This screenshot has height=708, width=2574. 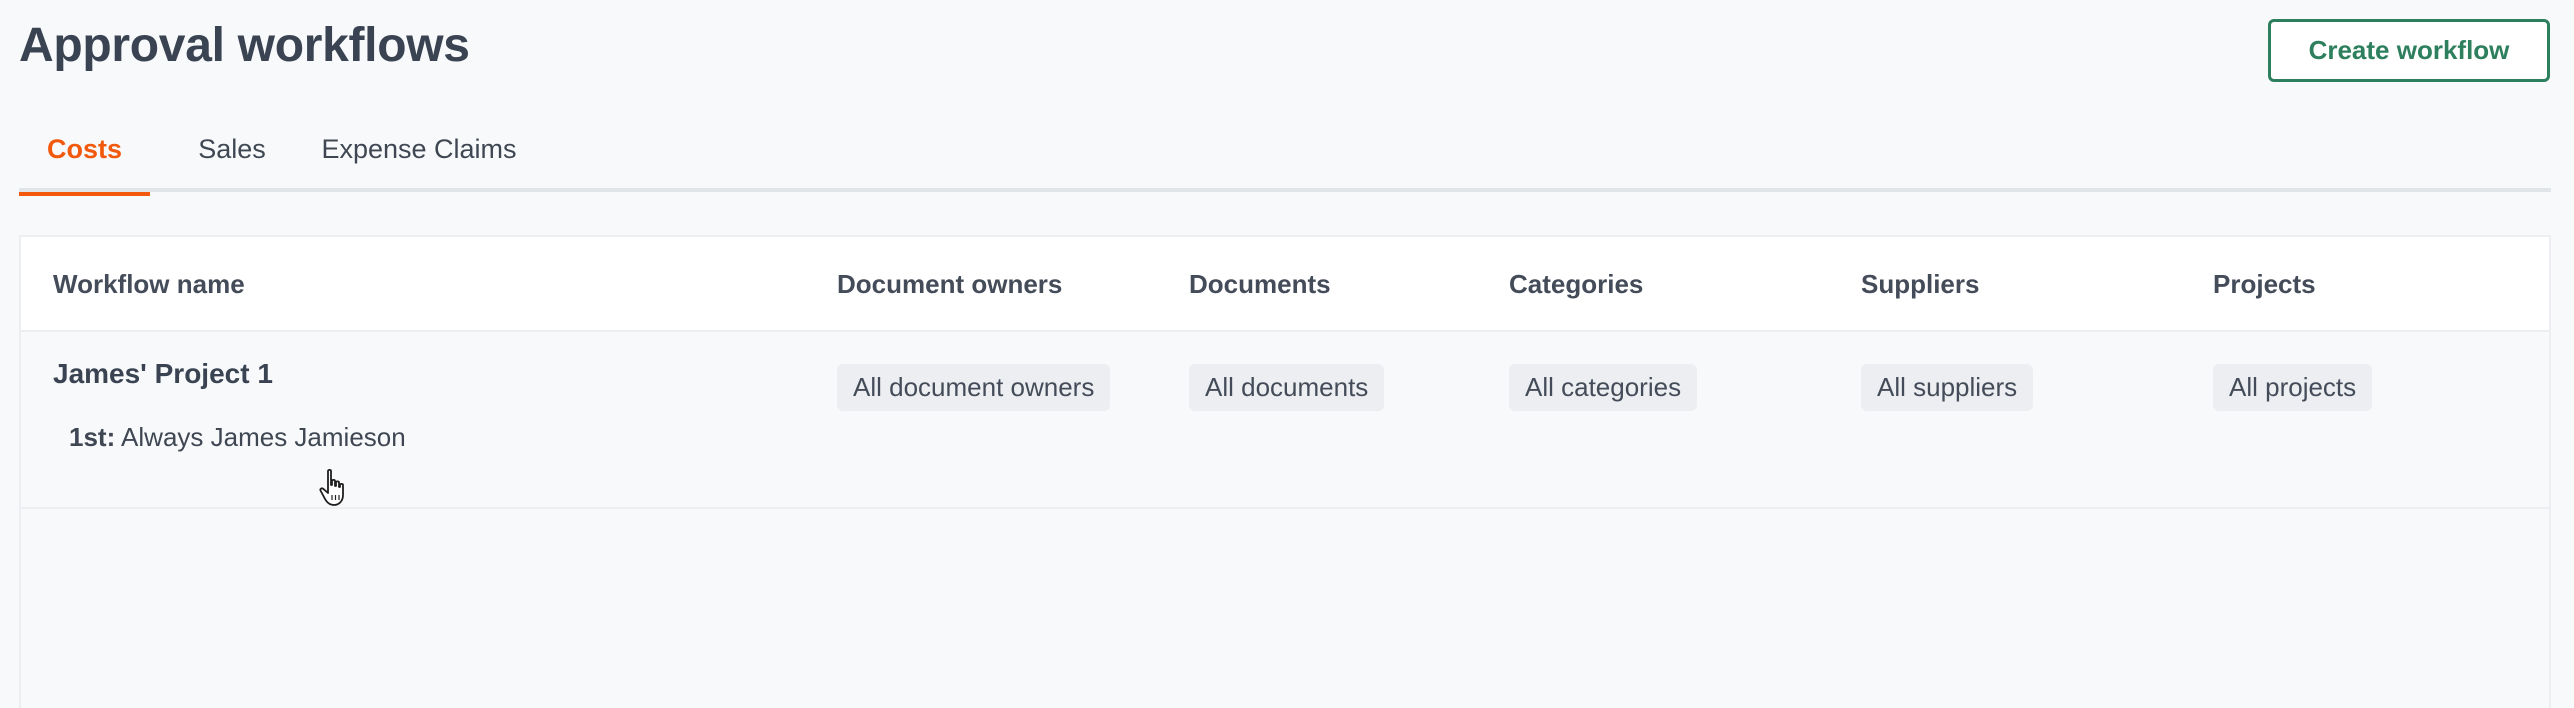 I want to click on workflow-name: James' Project 1, so click(x=163, y=373).